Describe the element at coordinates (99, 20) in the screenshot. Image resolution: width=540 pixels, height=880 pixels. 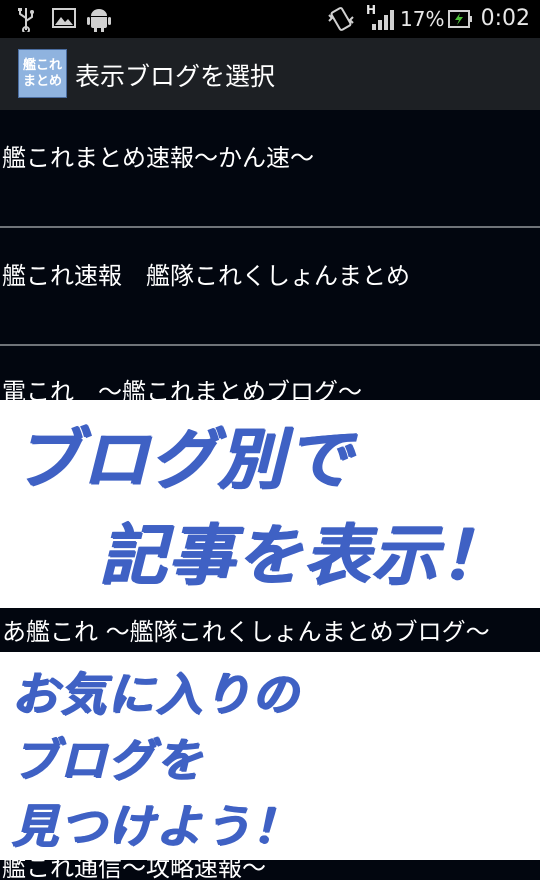
I see `android-icon` at that location.